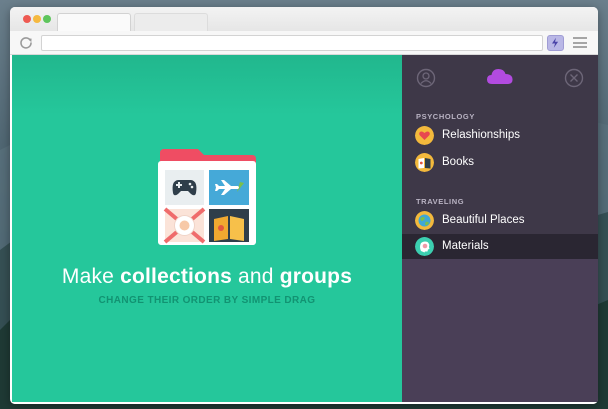 This screenshot has width=608, height=409. I want to click on section-title-traveling: TRAVELING, so click(440, 201).